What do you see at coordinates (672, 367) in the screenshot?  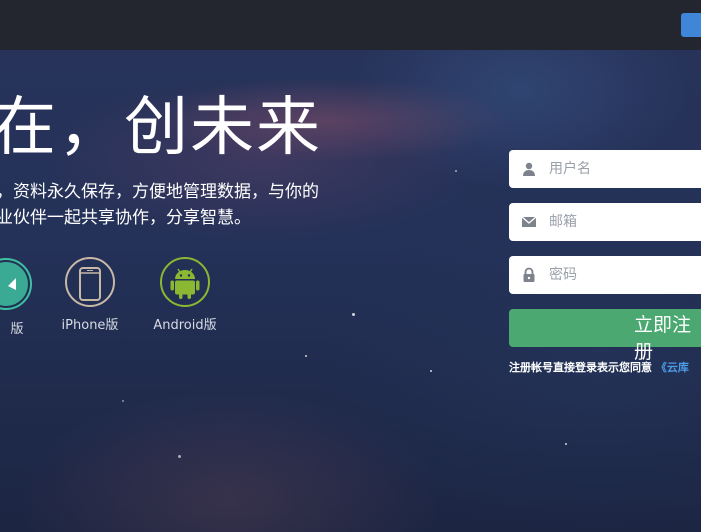 I see `terms-link: 《云库` at bounding box center [672, 367].